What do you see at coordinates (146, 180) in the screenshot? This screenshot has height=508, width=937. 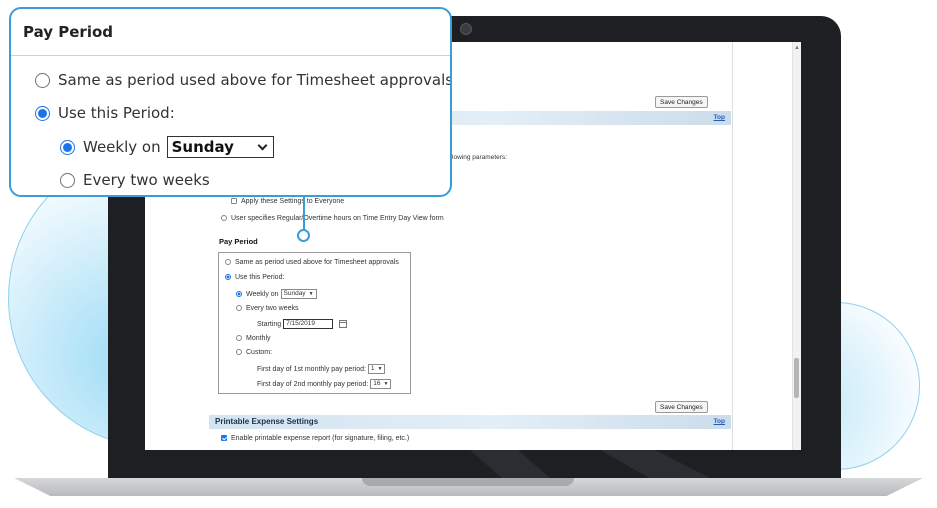 I see `callout-every-two-label: Every two weeks` at bounding box center [146, 180].